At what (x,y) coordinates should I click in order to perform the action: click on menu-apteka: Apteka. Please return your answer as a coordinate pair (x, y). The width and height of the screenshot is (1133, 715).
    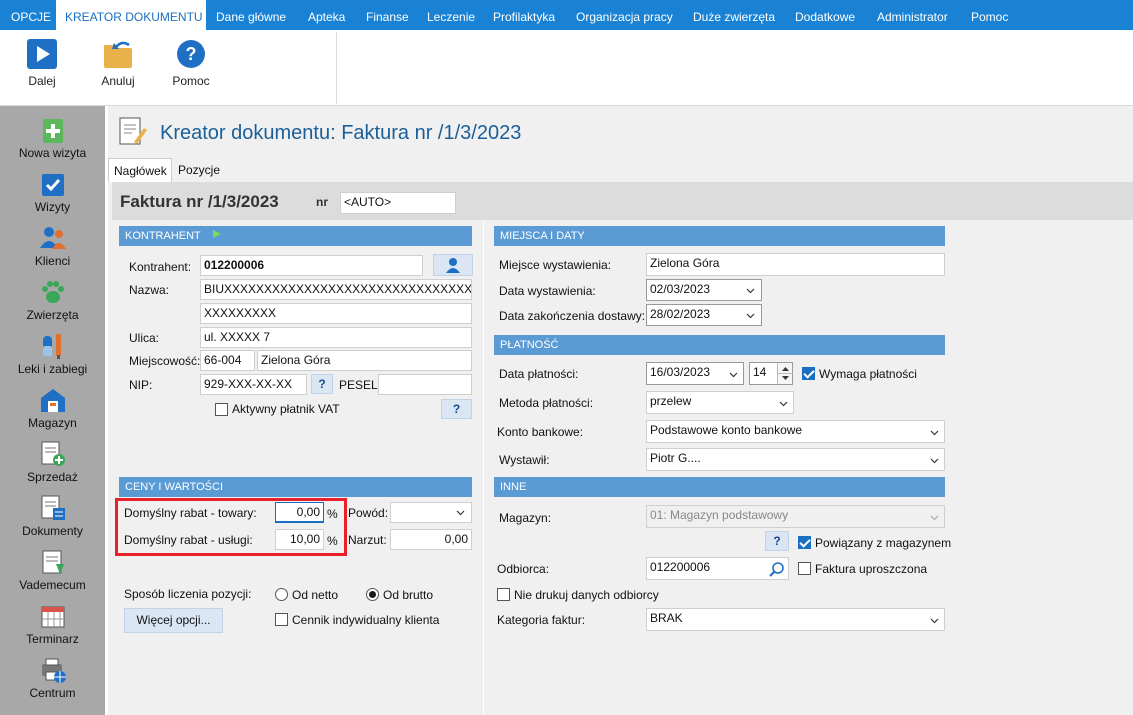
    Looking at the image, I should click on (326, 15).